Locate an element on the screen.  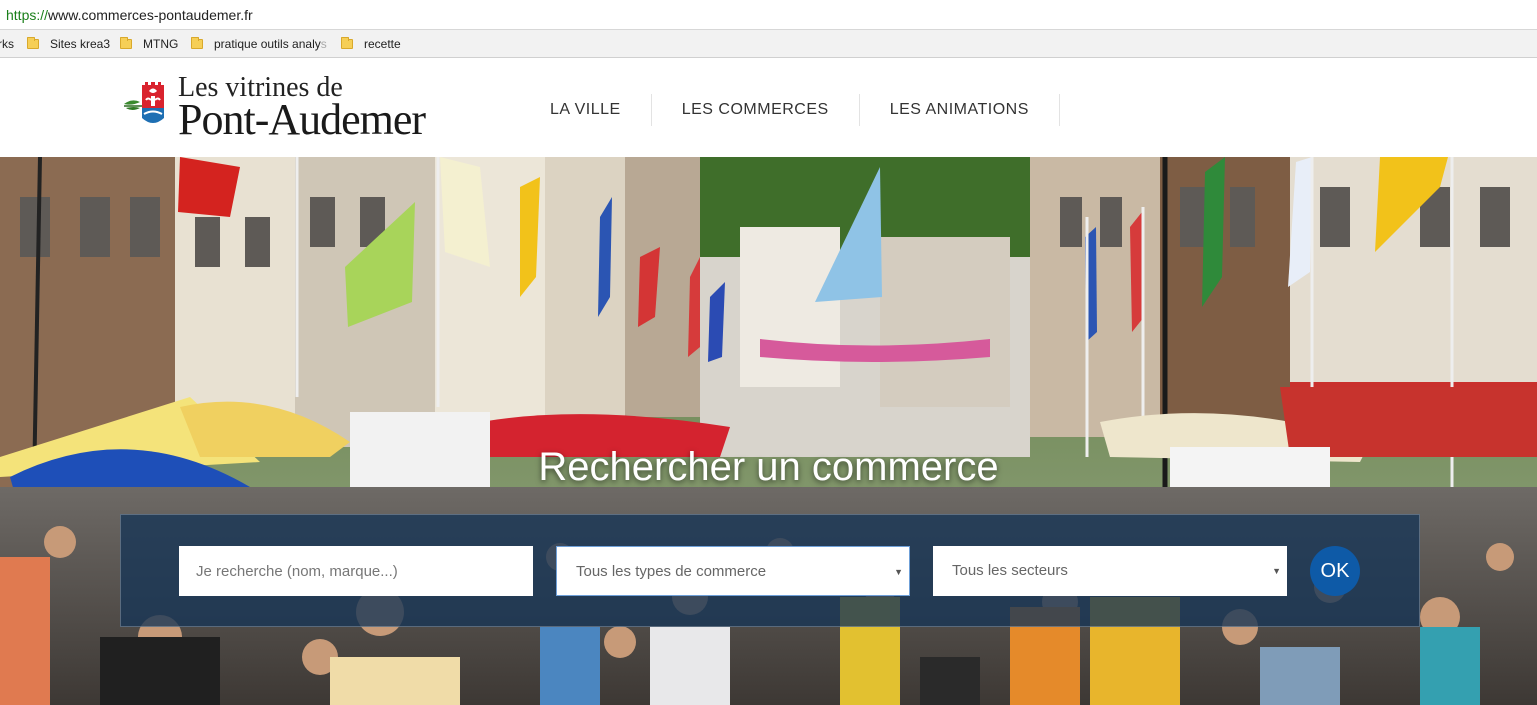
browser-url-bar: https://www.commerces-pontaudemer.fr is located at coordinates (768, 15).